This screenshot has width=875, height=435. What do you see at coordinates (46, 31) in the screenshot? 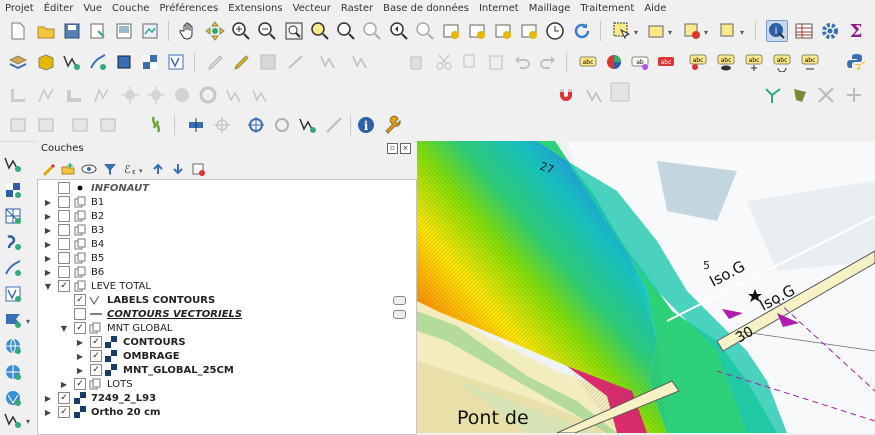
I see `open-project-icon` at bounding box center [46, 31].